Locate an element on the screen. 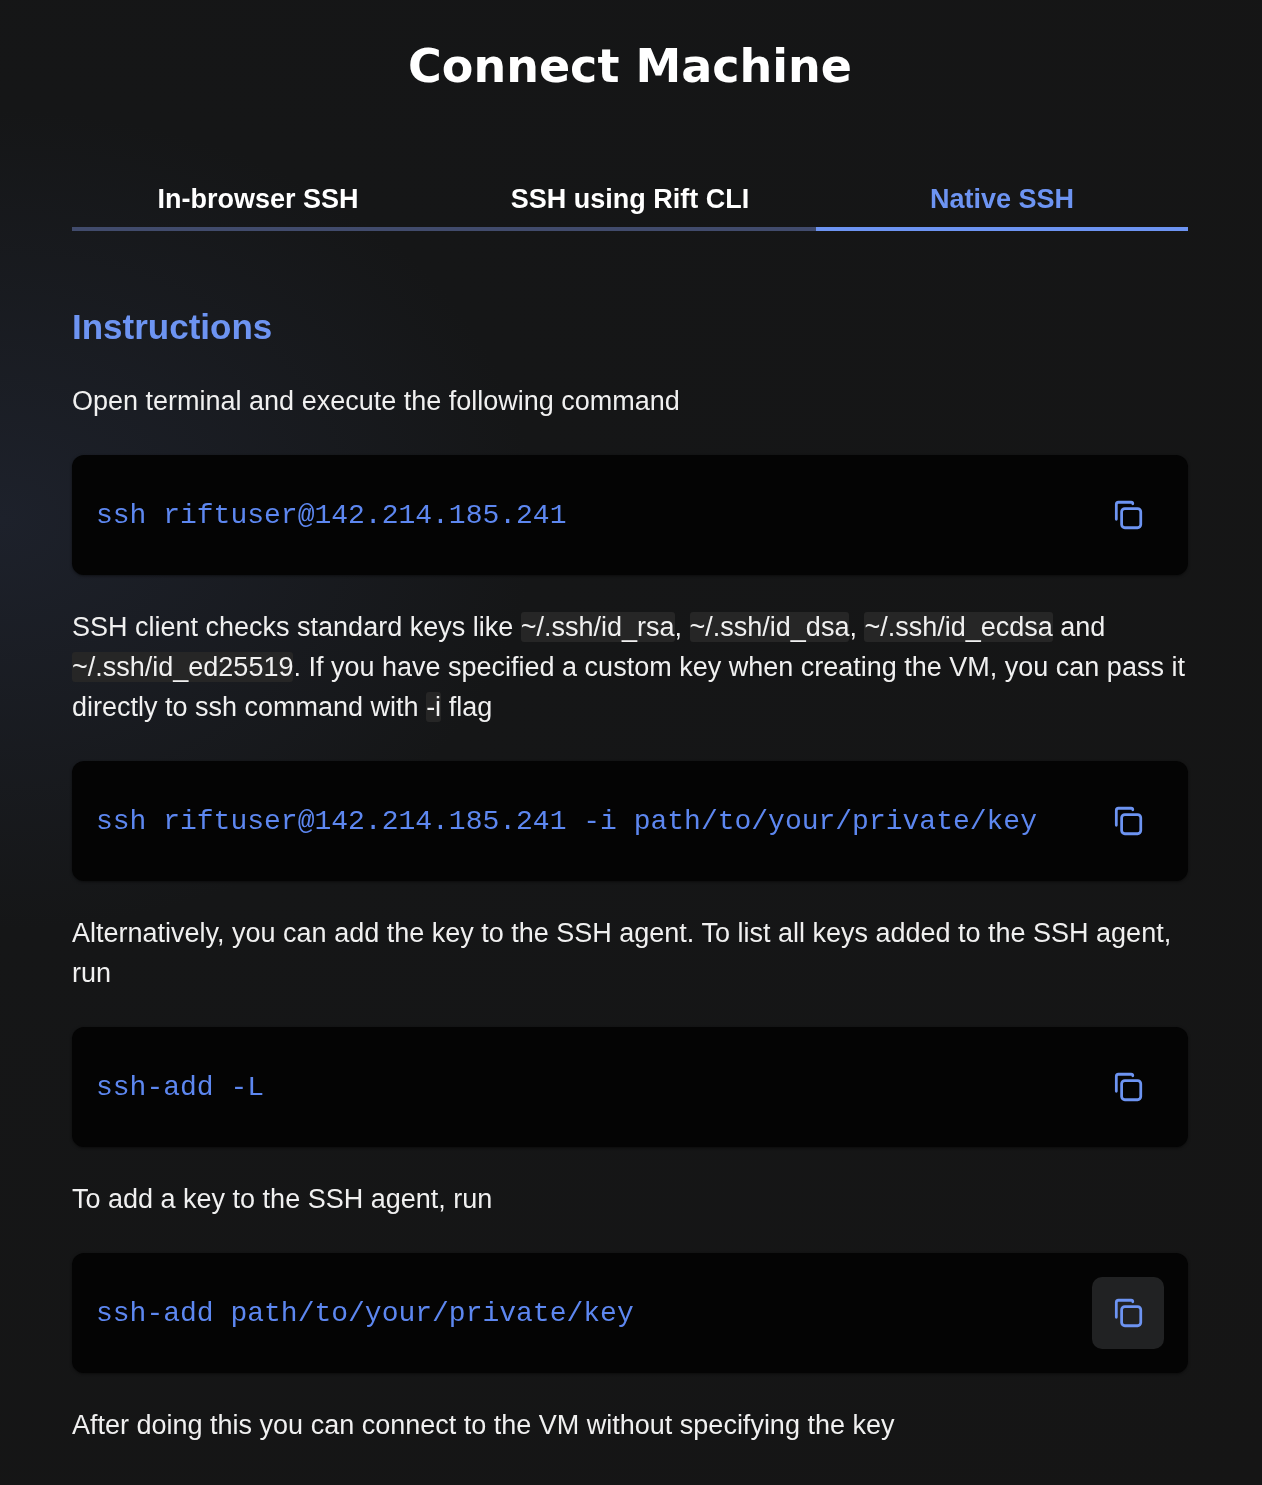 The width and height of the screenshot is (1262, 1485). paragraph: After doing this you can connect to the VM without specifying the key is located at coordinates (484, 1425).